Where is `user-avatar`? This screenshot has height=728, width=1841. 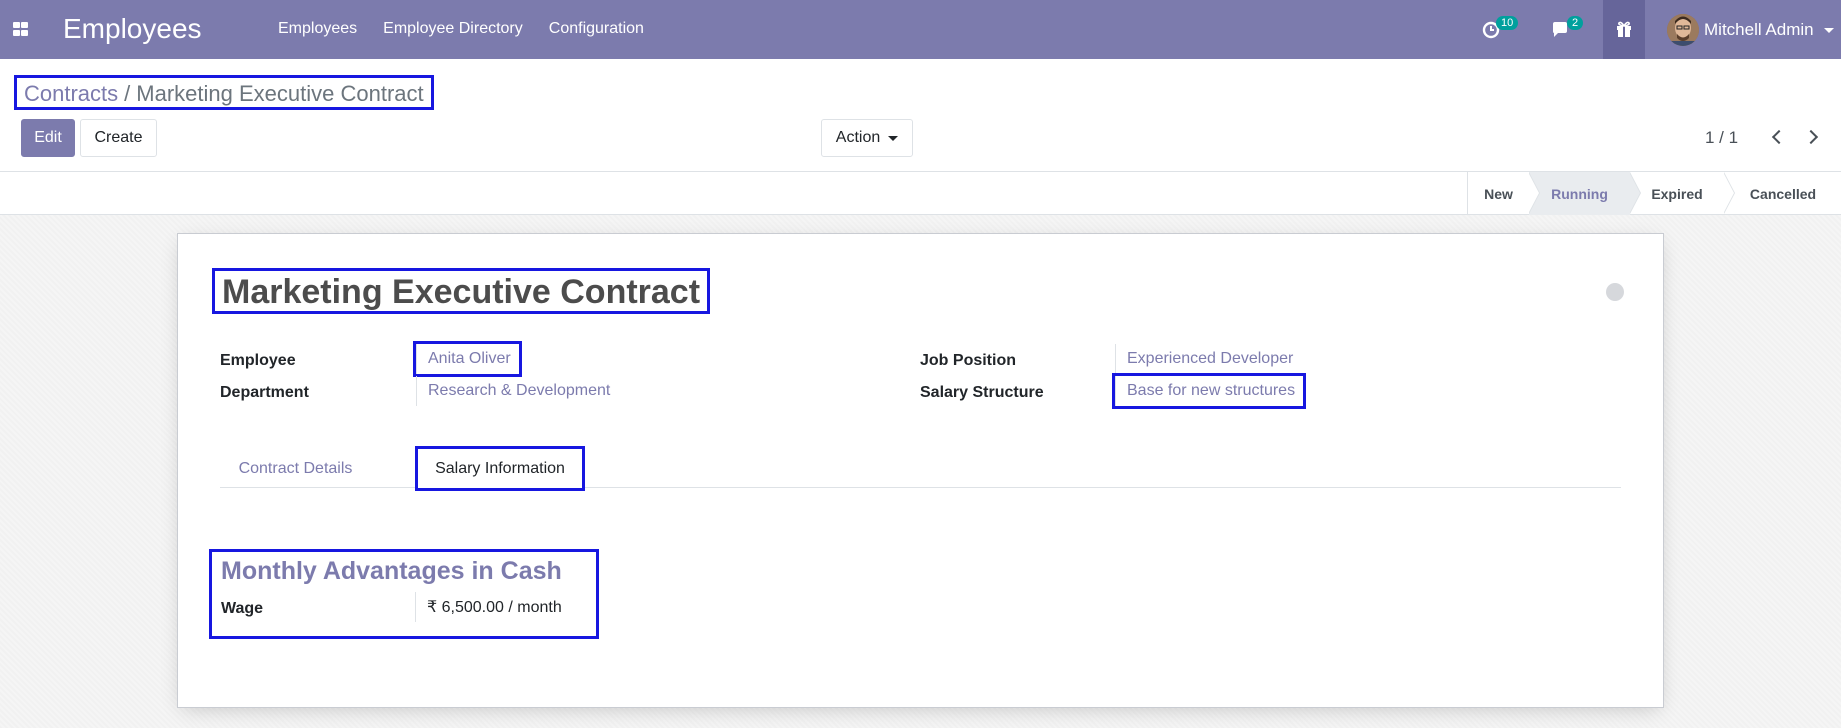
user-avatar is located at coordinates (1683, 30).